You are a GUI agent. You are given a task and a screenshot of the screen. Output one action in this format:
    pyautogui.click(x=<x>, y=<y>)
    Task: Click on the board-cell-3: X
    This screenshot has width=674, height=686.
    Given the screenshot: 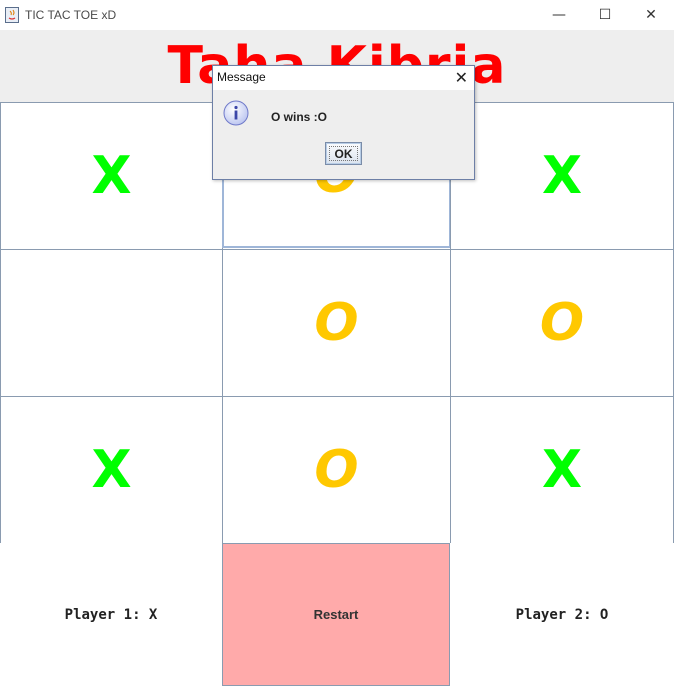 What is the action you would take?
    pyautogui.click(x=562, y=176)
    